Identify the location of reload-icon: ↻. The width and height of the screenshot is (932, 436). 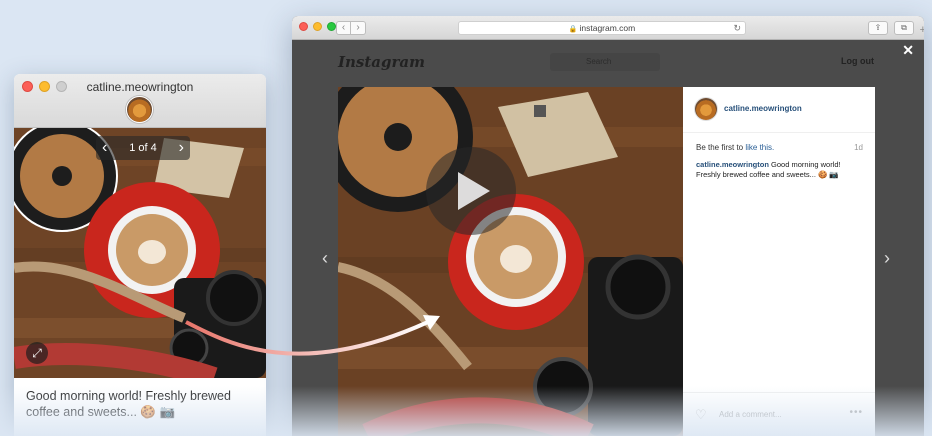
(737, 28).